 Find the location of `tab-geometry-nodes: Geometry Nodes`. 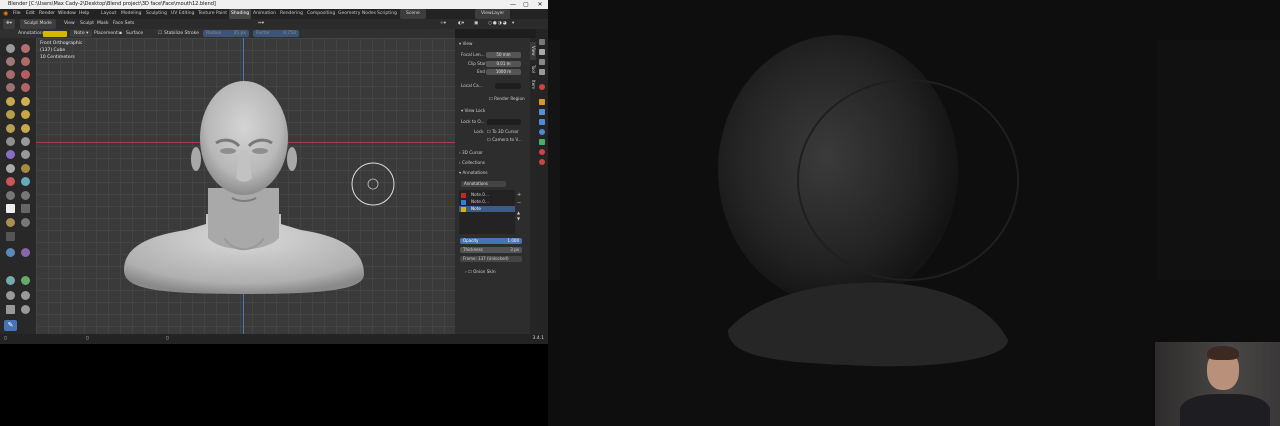

tab-geometry-nodes: Geometry Nodes is located at coordinates (357, 14).